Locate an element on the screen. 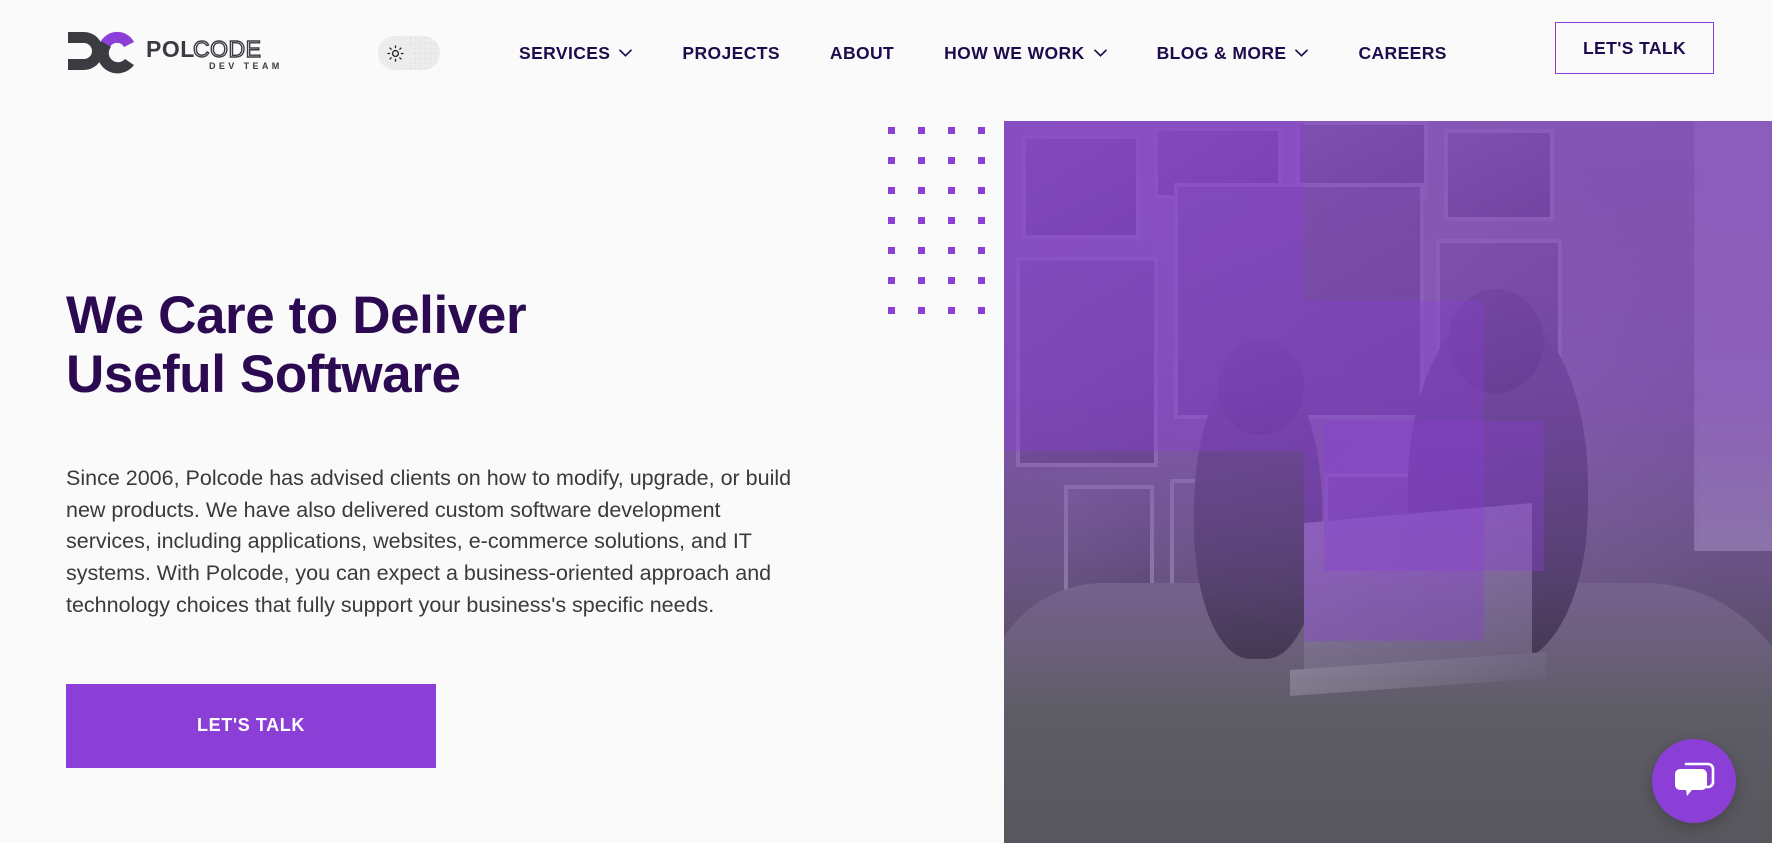 The image size is (1772, 843). hero-dot-grid-decoration is located at coordinates (937, 223).